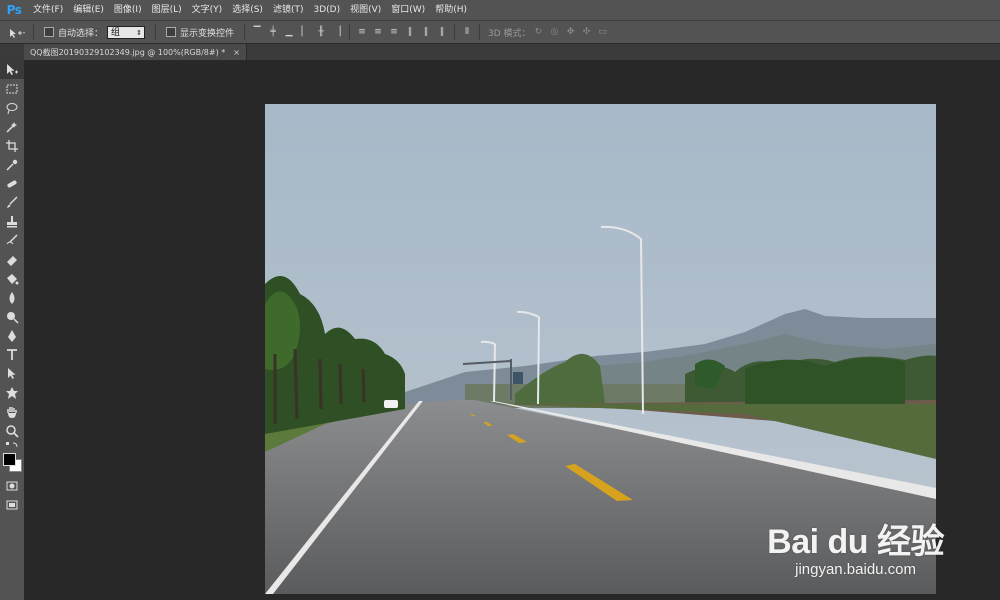 The height and width of the screenshot is (600, 1000). I want to click on menu-image: 图像(I), so click(128, 10).